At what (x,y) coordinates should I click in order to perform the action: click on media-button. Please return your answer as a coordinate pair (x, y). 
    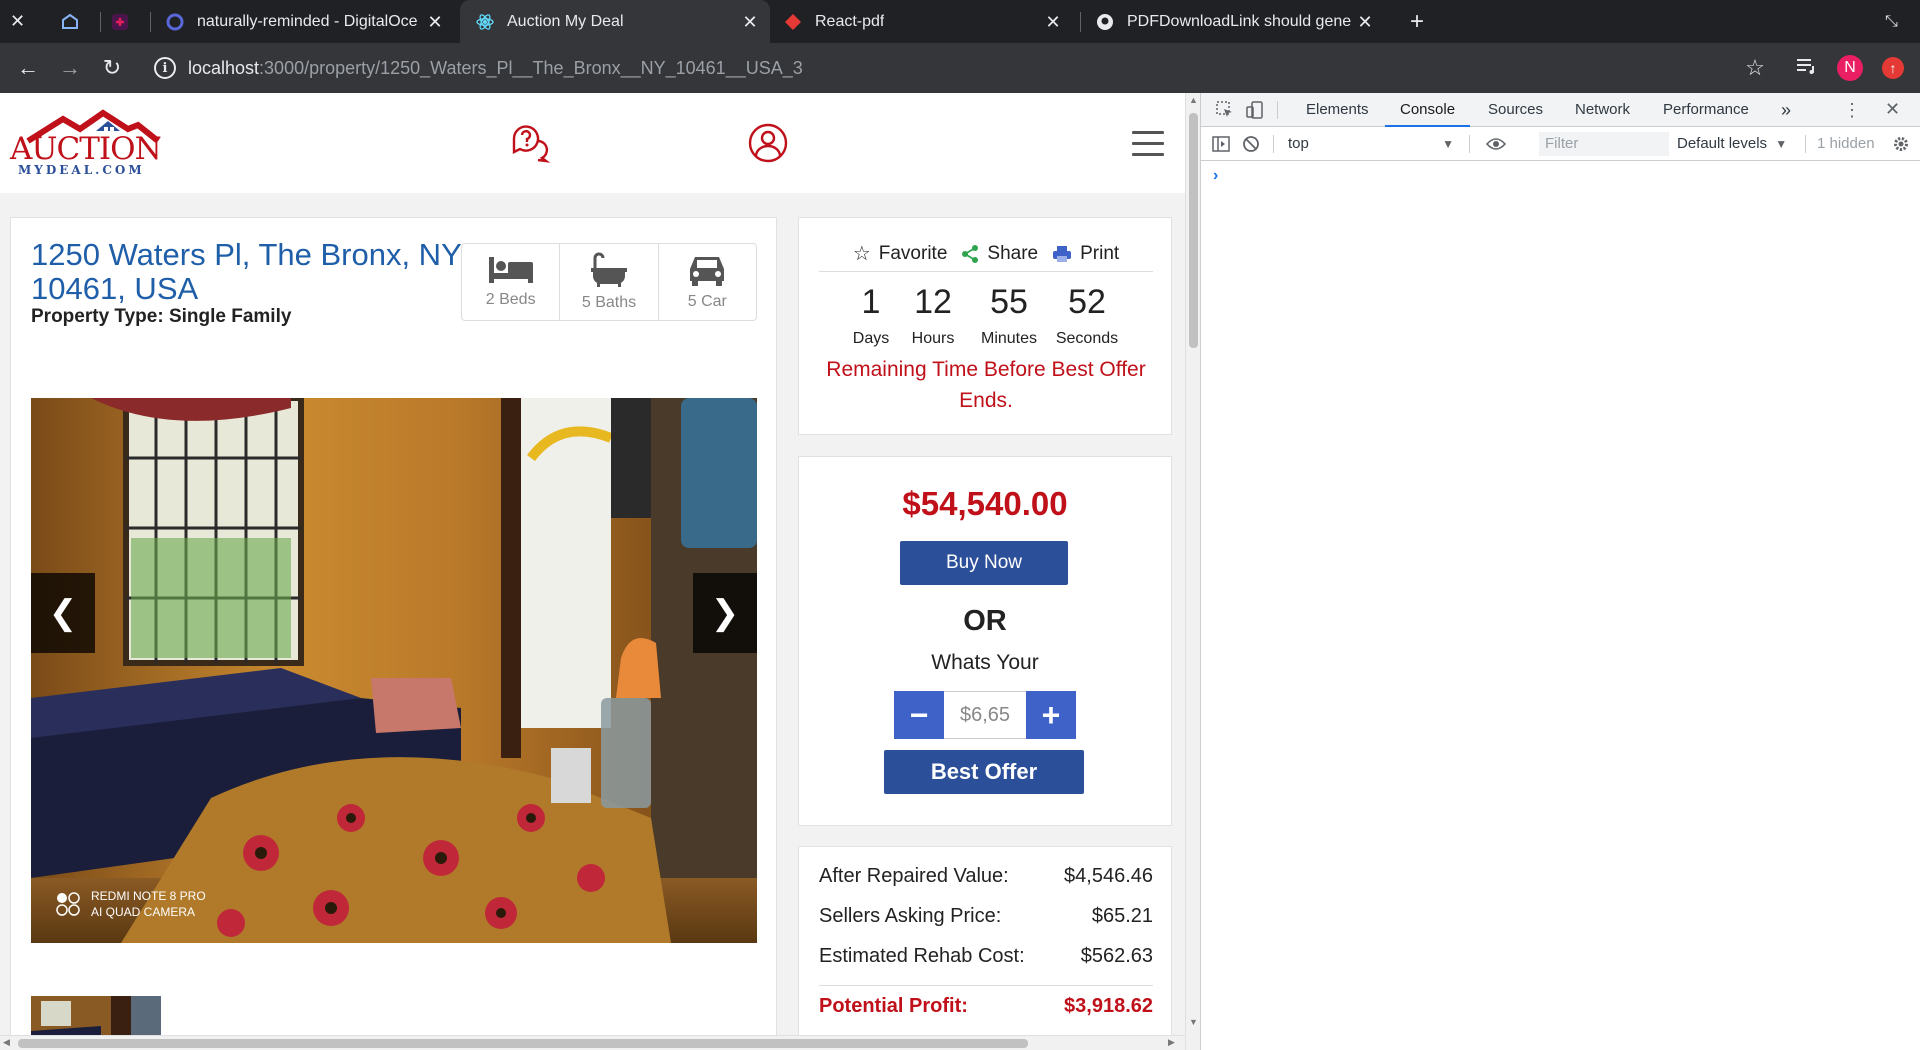
    Looking at the image, I should click on (1807, 68).